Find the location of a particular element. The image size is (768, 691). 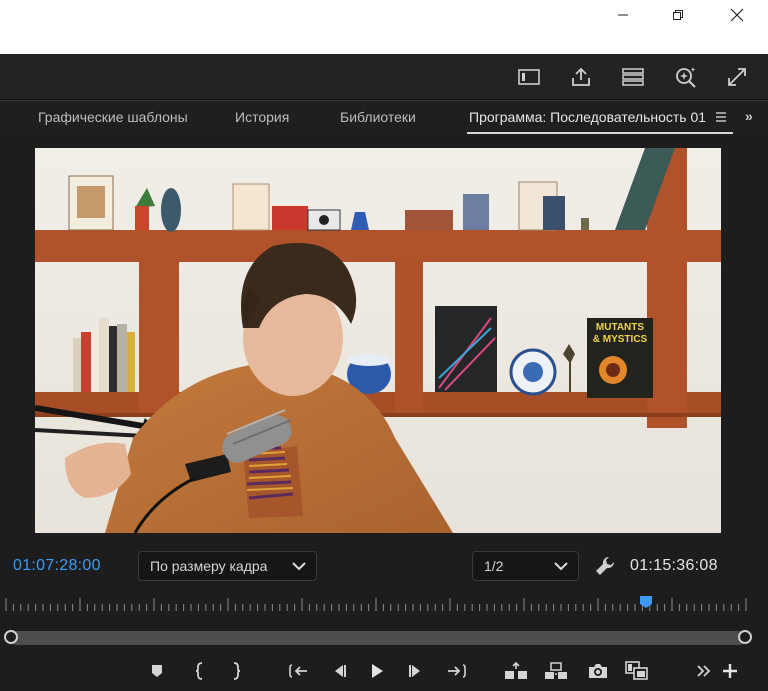

current-timecode: 01:07:28:00 is located at coordinates (57, 566).